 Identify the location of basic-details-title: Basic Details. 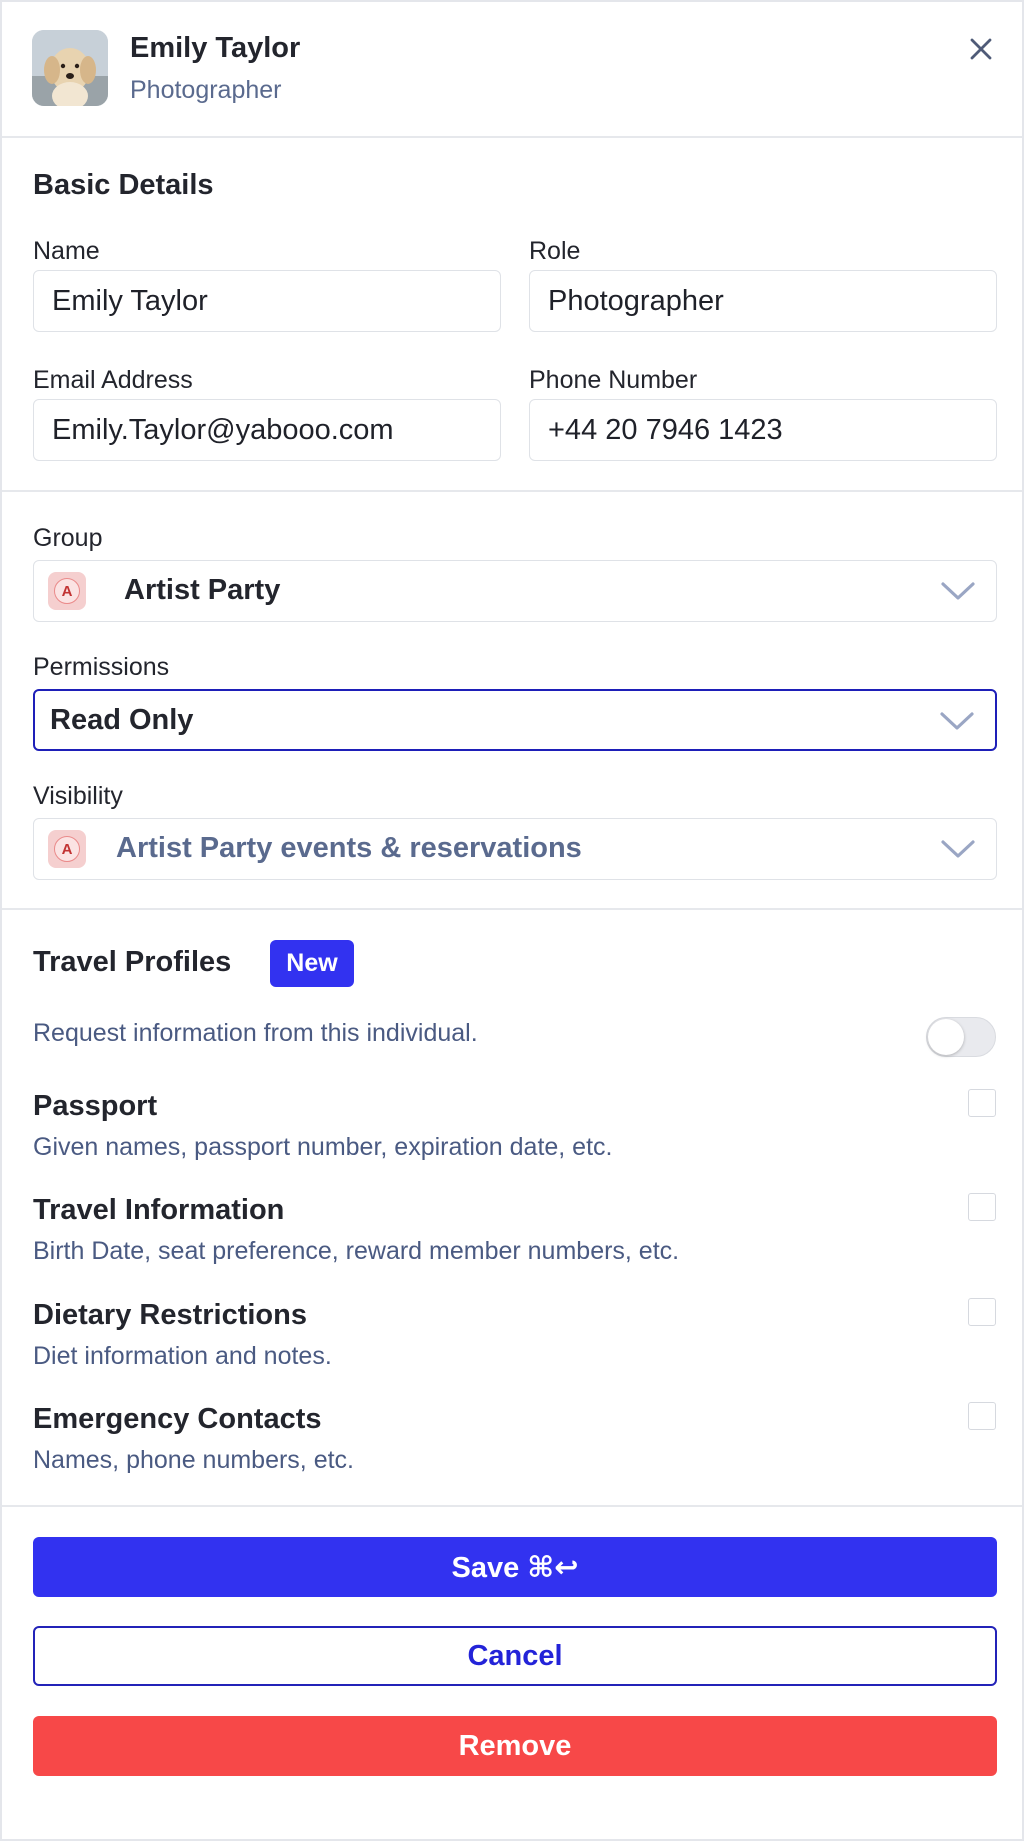
(123, 185).